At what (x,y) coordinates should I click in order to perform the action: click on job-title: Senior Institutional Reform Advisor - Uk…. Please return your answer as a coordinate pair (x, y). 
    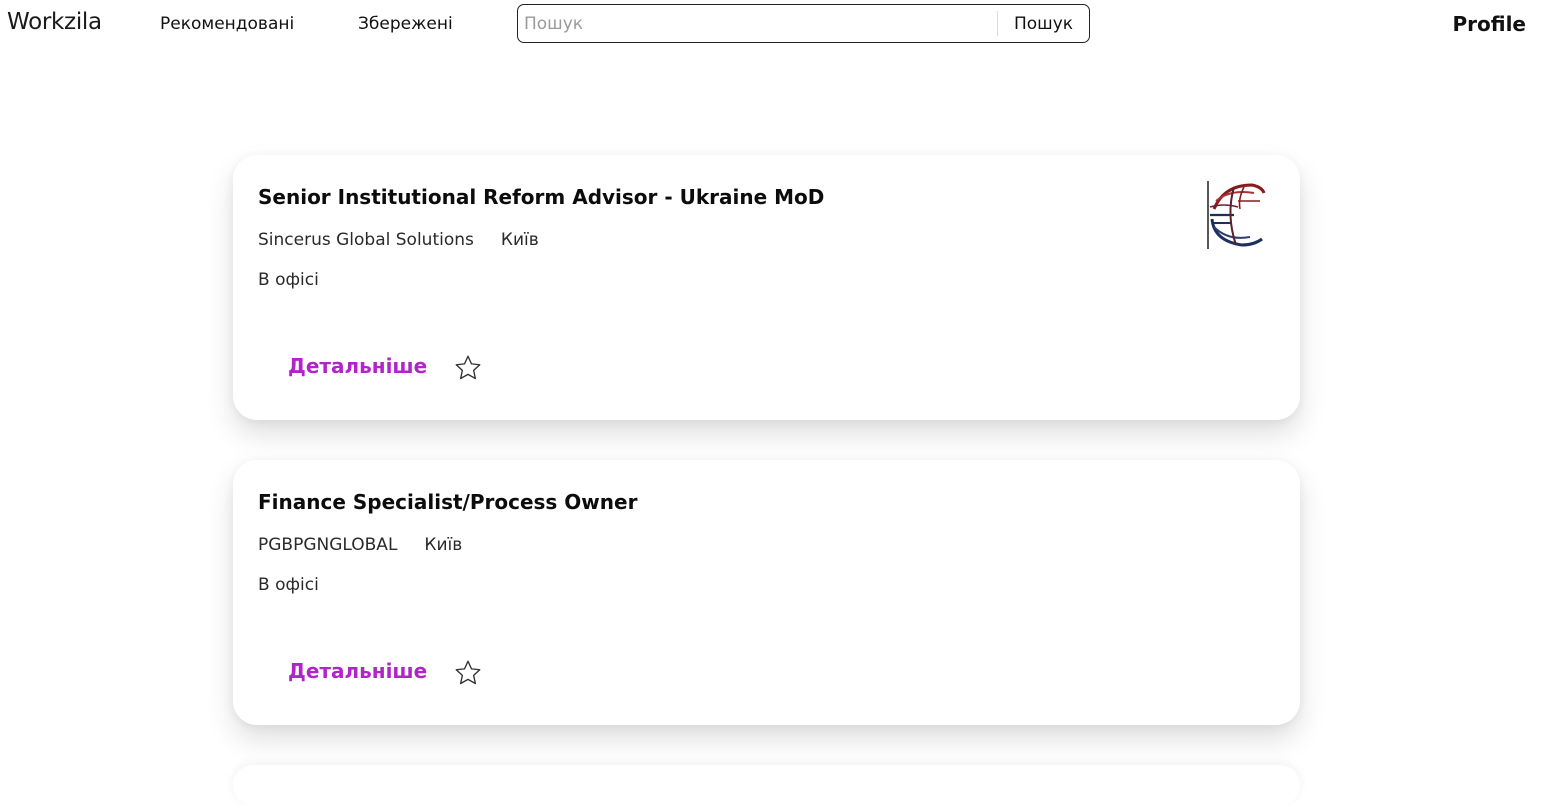
    Looking at the image, I should click on (541, 197).